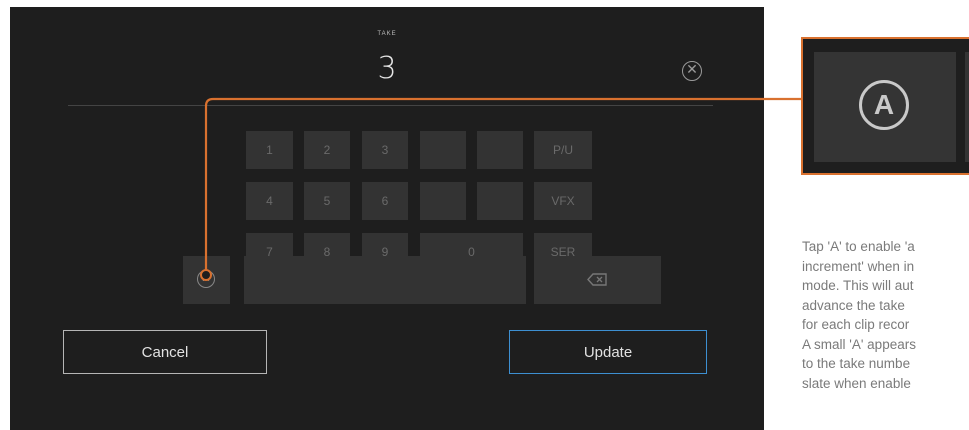 This screenshot has height=430, width=969. What do you see at coordinates (856, 324) in the screenshot?
I see `callout-line: for each clip recor` at bounding box center [856, 324].